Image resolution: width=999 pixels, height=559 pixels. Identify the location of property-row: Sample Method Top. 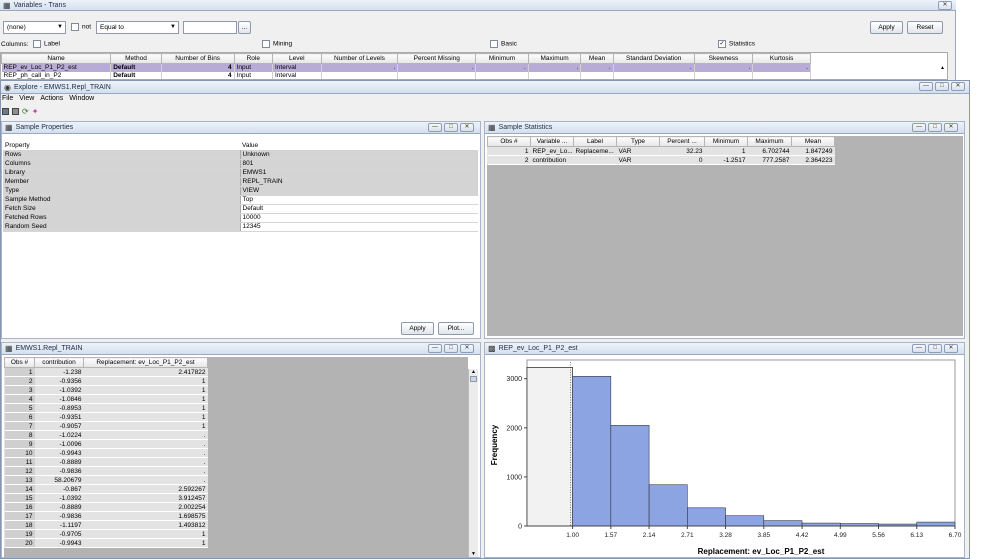
(240, 200).